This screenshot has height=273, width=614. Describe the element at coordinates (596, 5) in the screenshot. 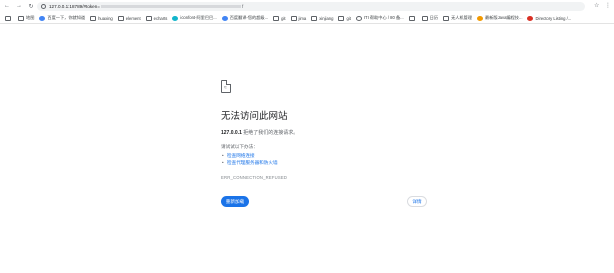

I see `bookmark-star-icon: ☆` at that location.